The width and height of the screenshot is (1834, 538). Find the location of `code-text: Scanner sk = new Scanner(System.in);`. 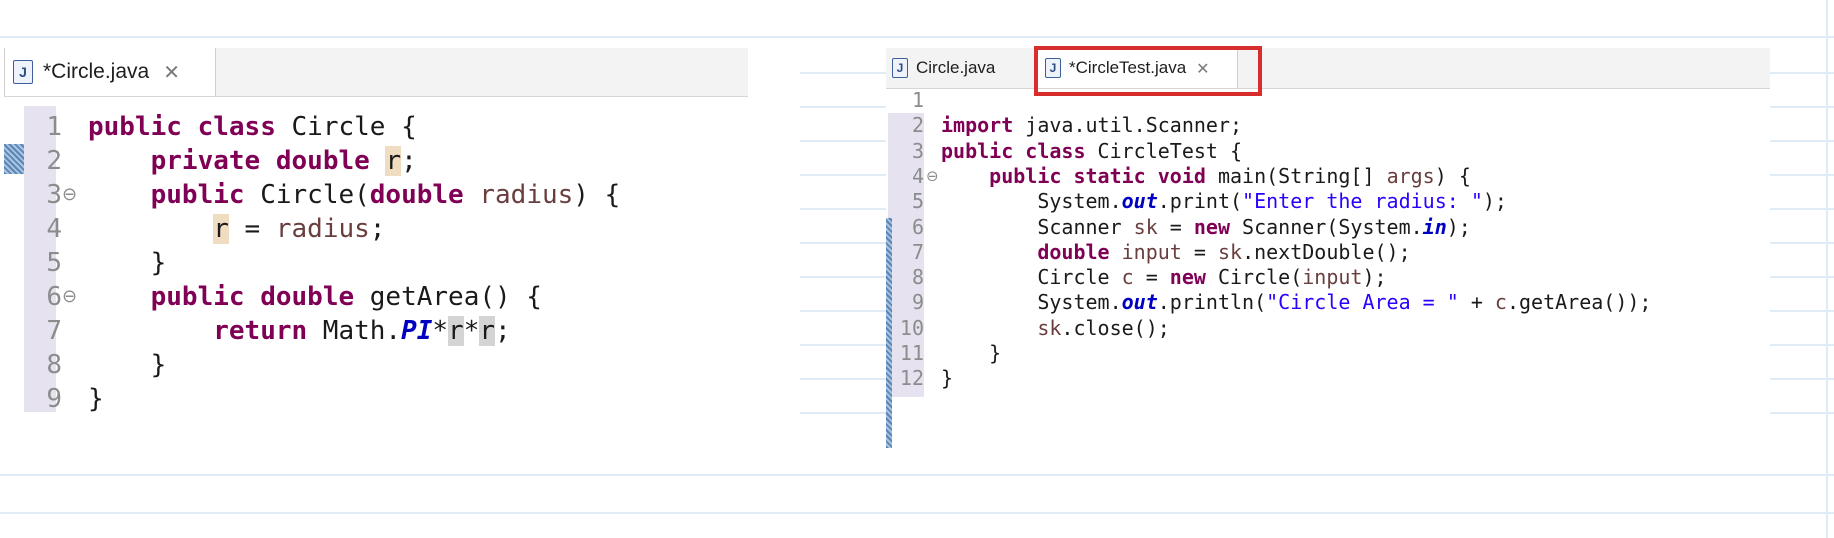

code-text: Scanner sk = new Scanner(System.in); is located at coordinates (1206, 227).